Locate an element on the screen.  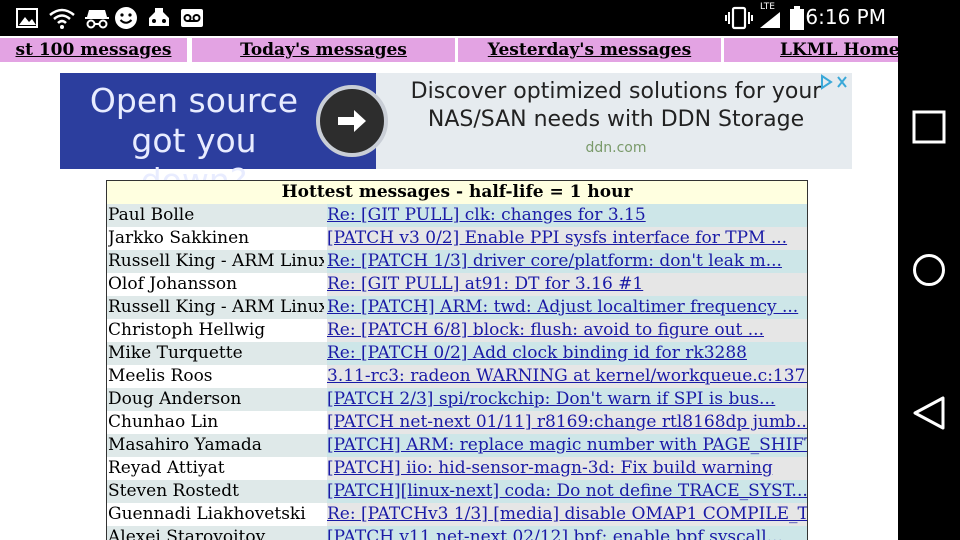
arrow-right-icon is located at coordinates (352, 121).